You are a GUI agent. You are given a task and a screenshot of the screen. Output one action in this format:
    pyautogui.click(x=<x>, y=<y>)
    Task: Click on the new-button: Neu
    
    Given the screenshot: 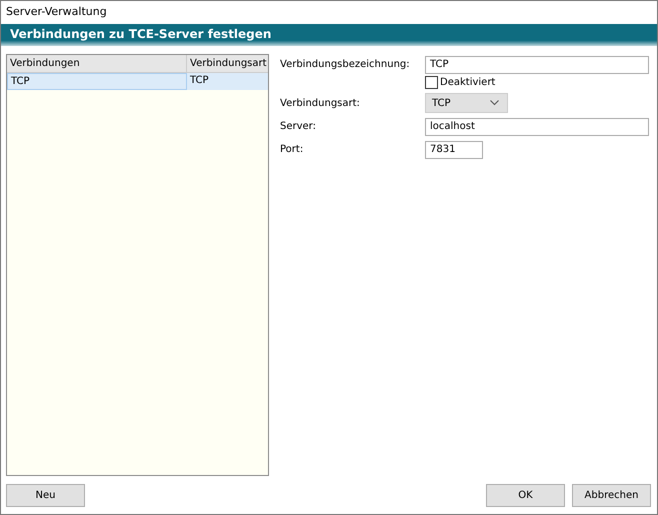 What is the action you would take?
    pyautogui.click(x=45, y=495)
    